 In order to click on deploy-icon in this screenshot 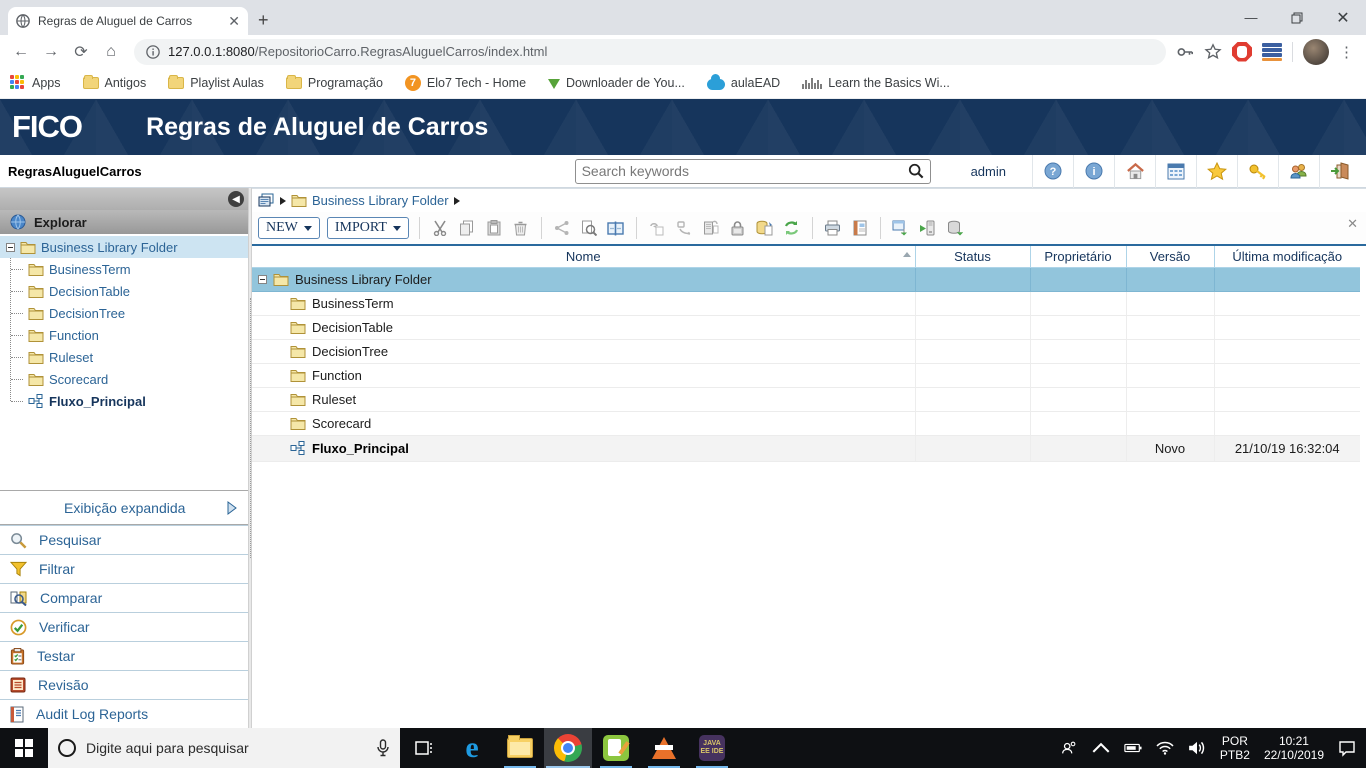, I will do `click(928, 228)`.